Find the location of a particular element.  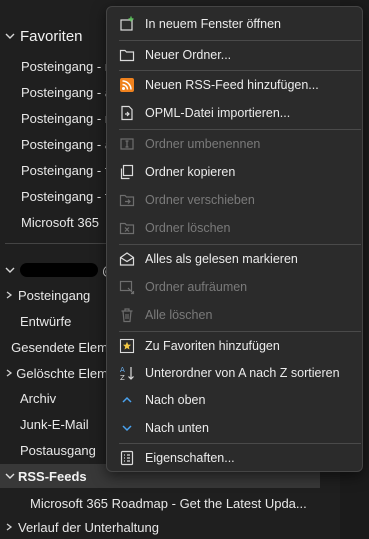

folder-icon is located at coordinates (127, 55).